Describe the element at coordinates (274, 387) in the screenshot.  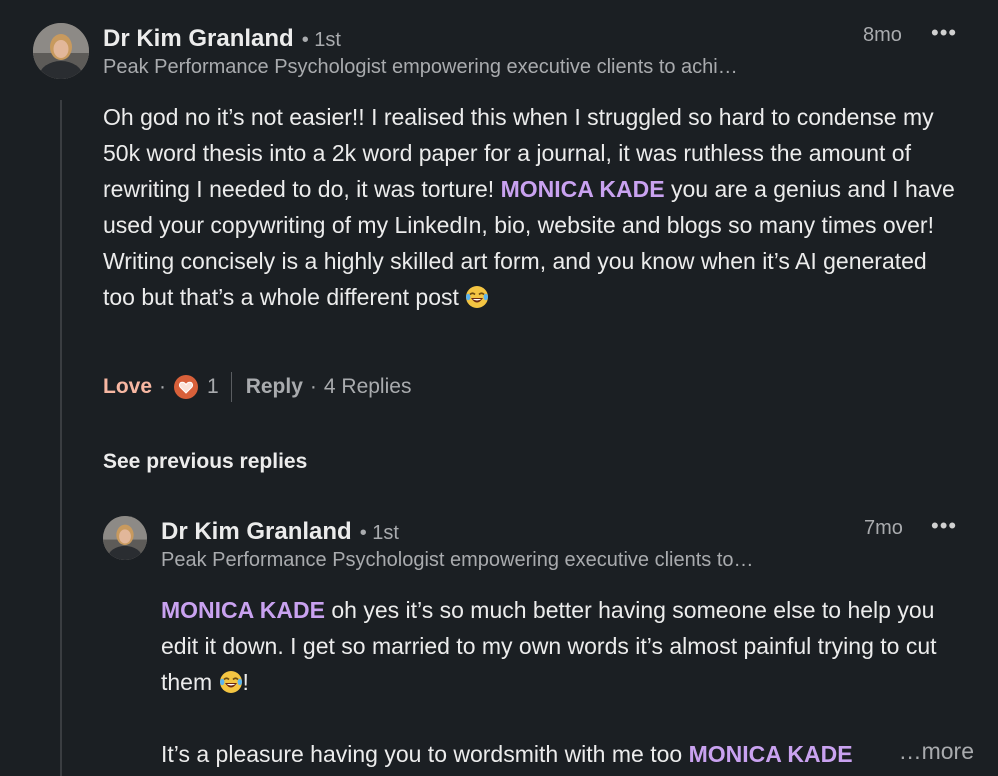
I see `reply-button: Reply` at that location.